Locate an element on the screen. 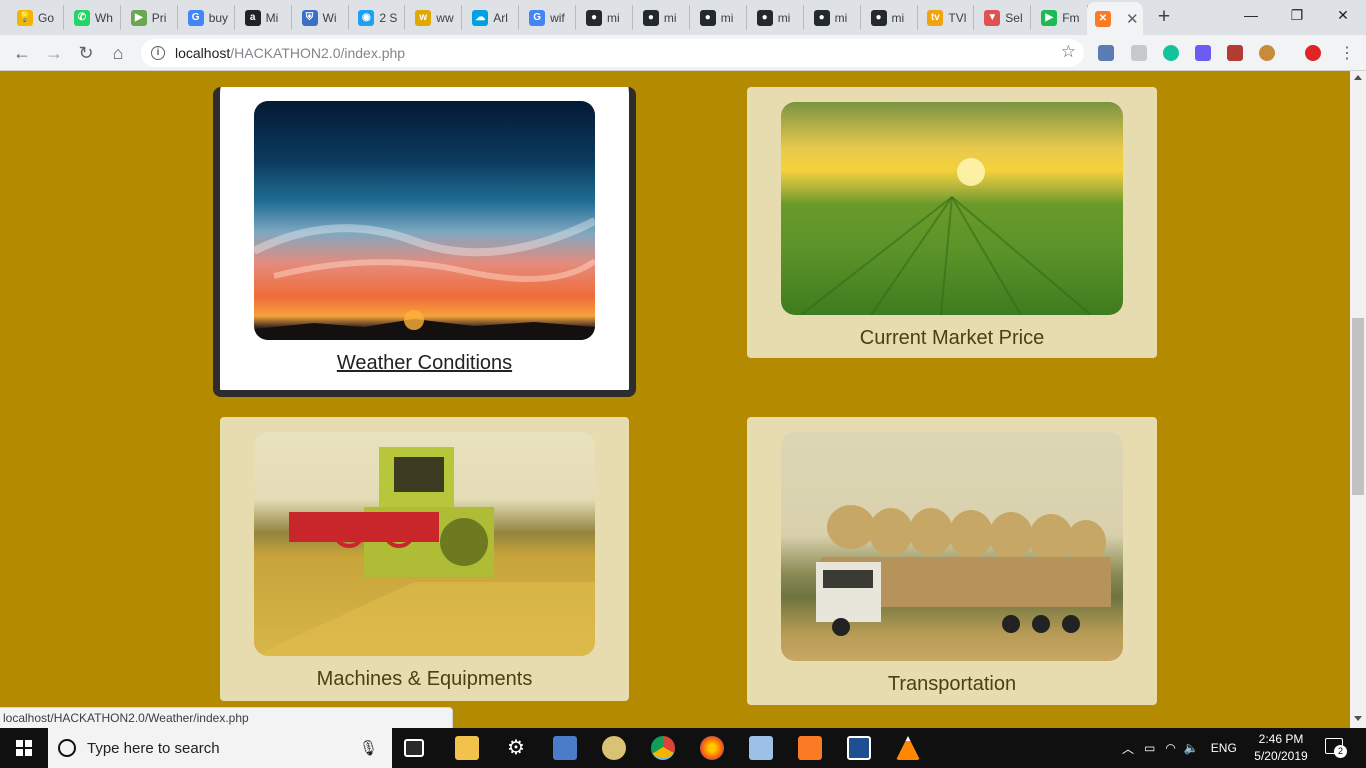 Image resolution: width=1366 pixels, height=768 pixels. hay-truck-image is located at coordinates (963, 570).